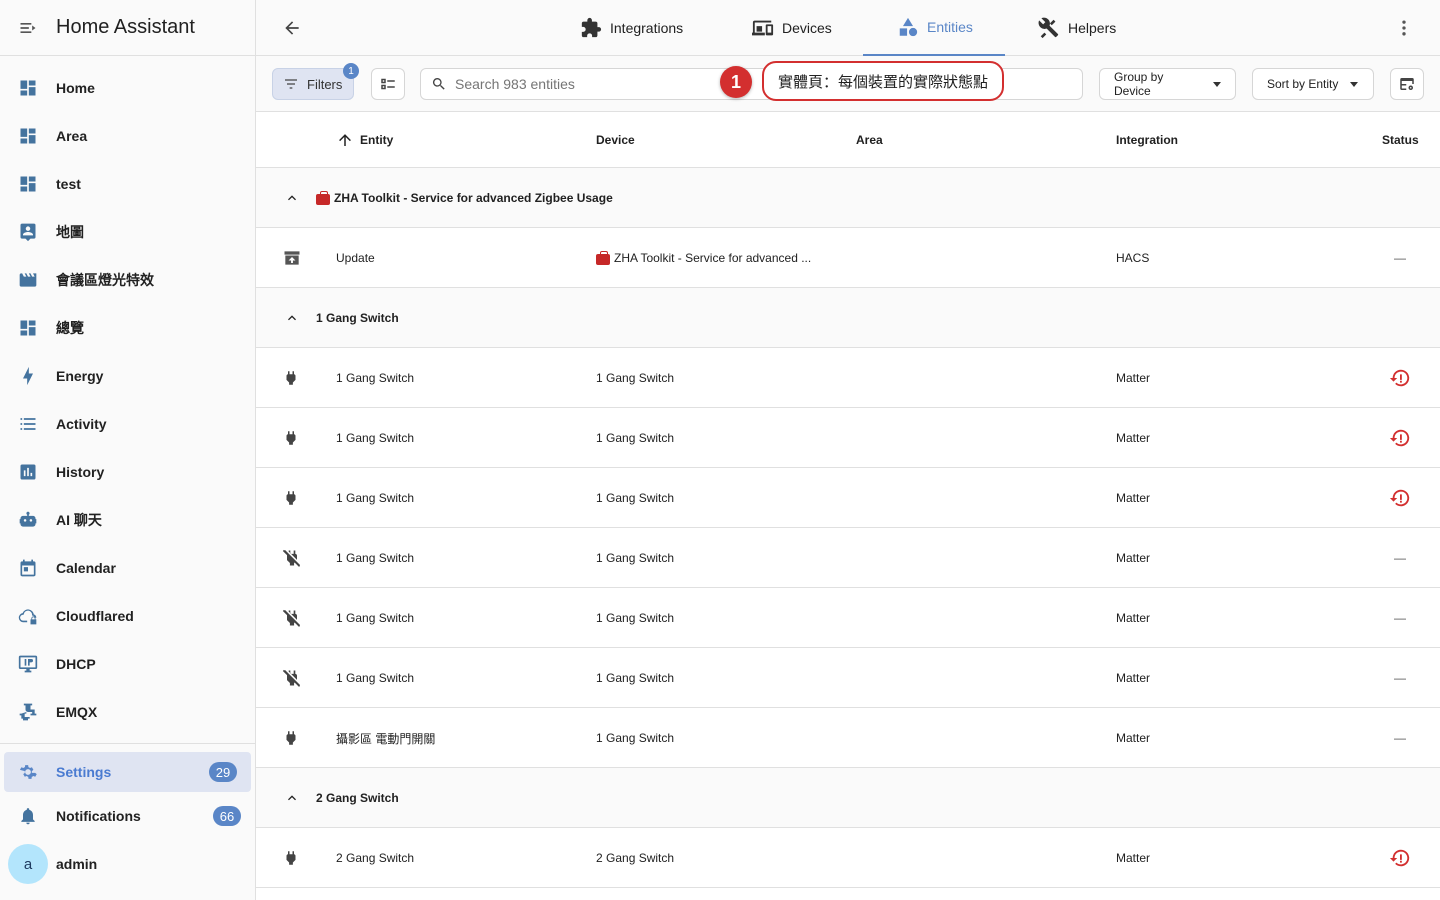  What do you see at coordinates (848, 798) in the screenshot?
I see `group-header-row: 2 Gang Switch` at bounding box center [848, 798].